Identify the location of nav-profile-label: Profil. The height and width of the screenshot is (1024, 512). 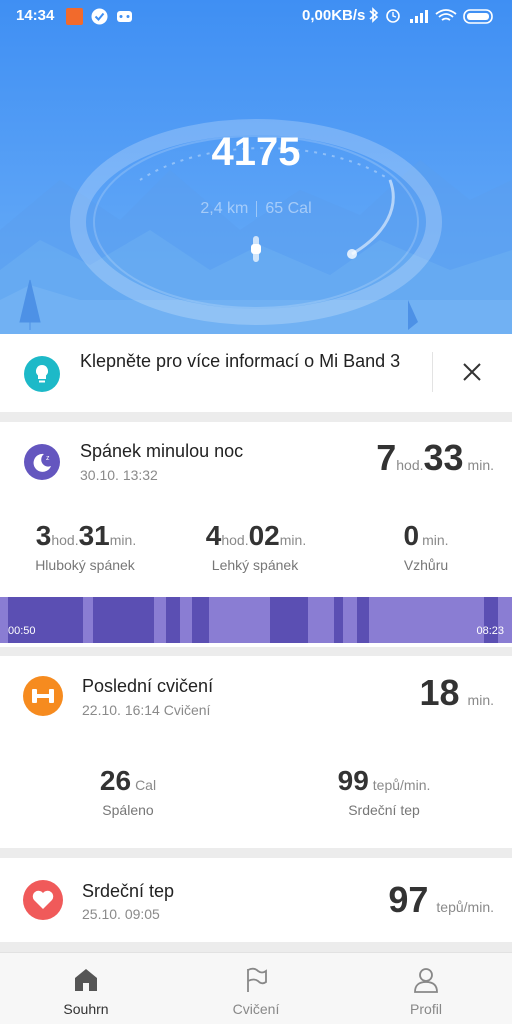
(426, 1009).